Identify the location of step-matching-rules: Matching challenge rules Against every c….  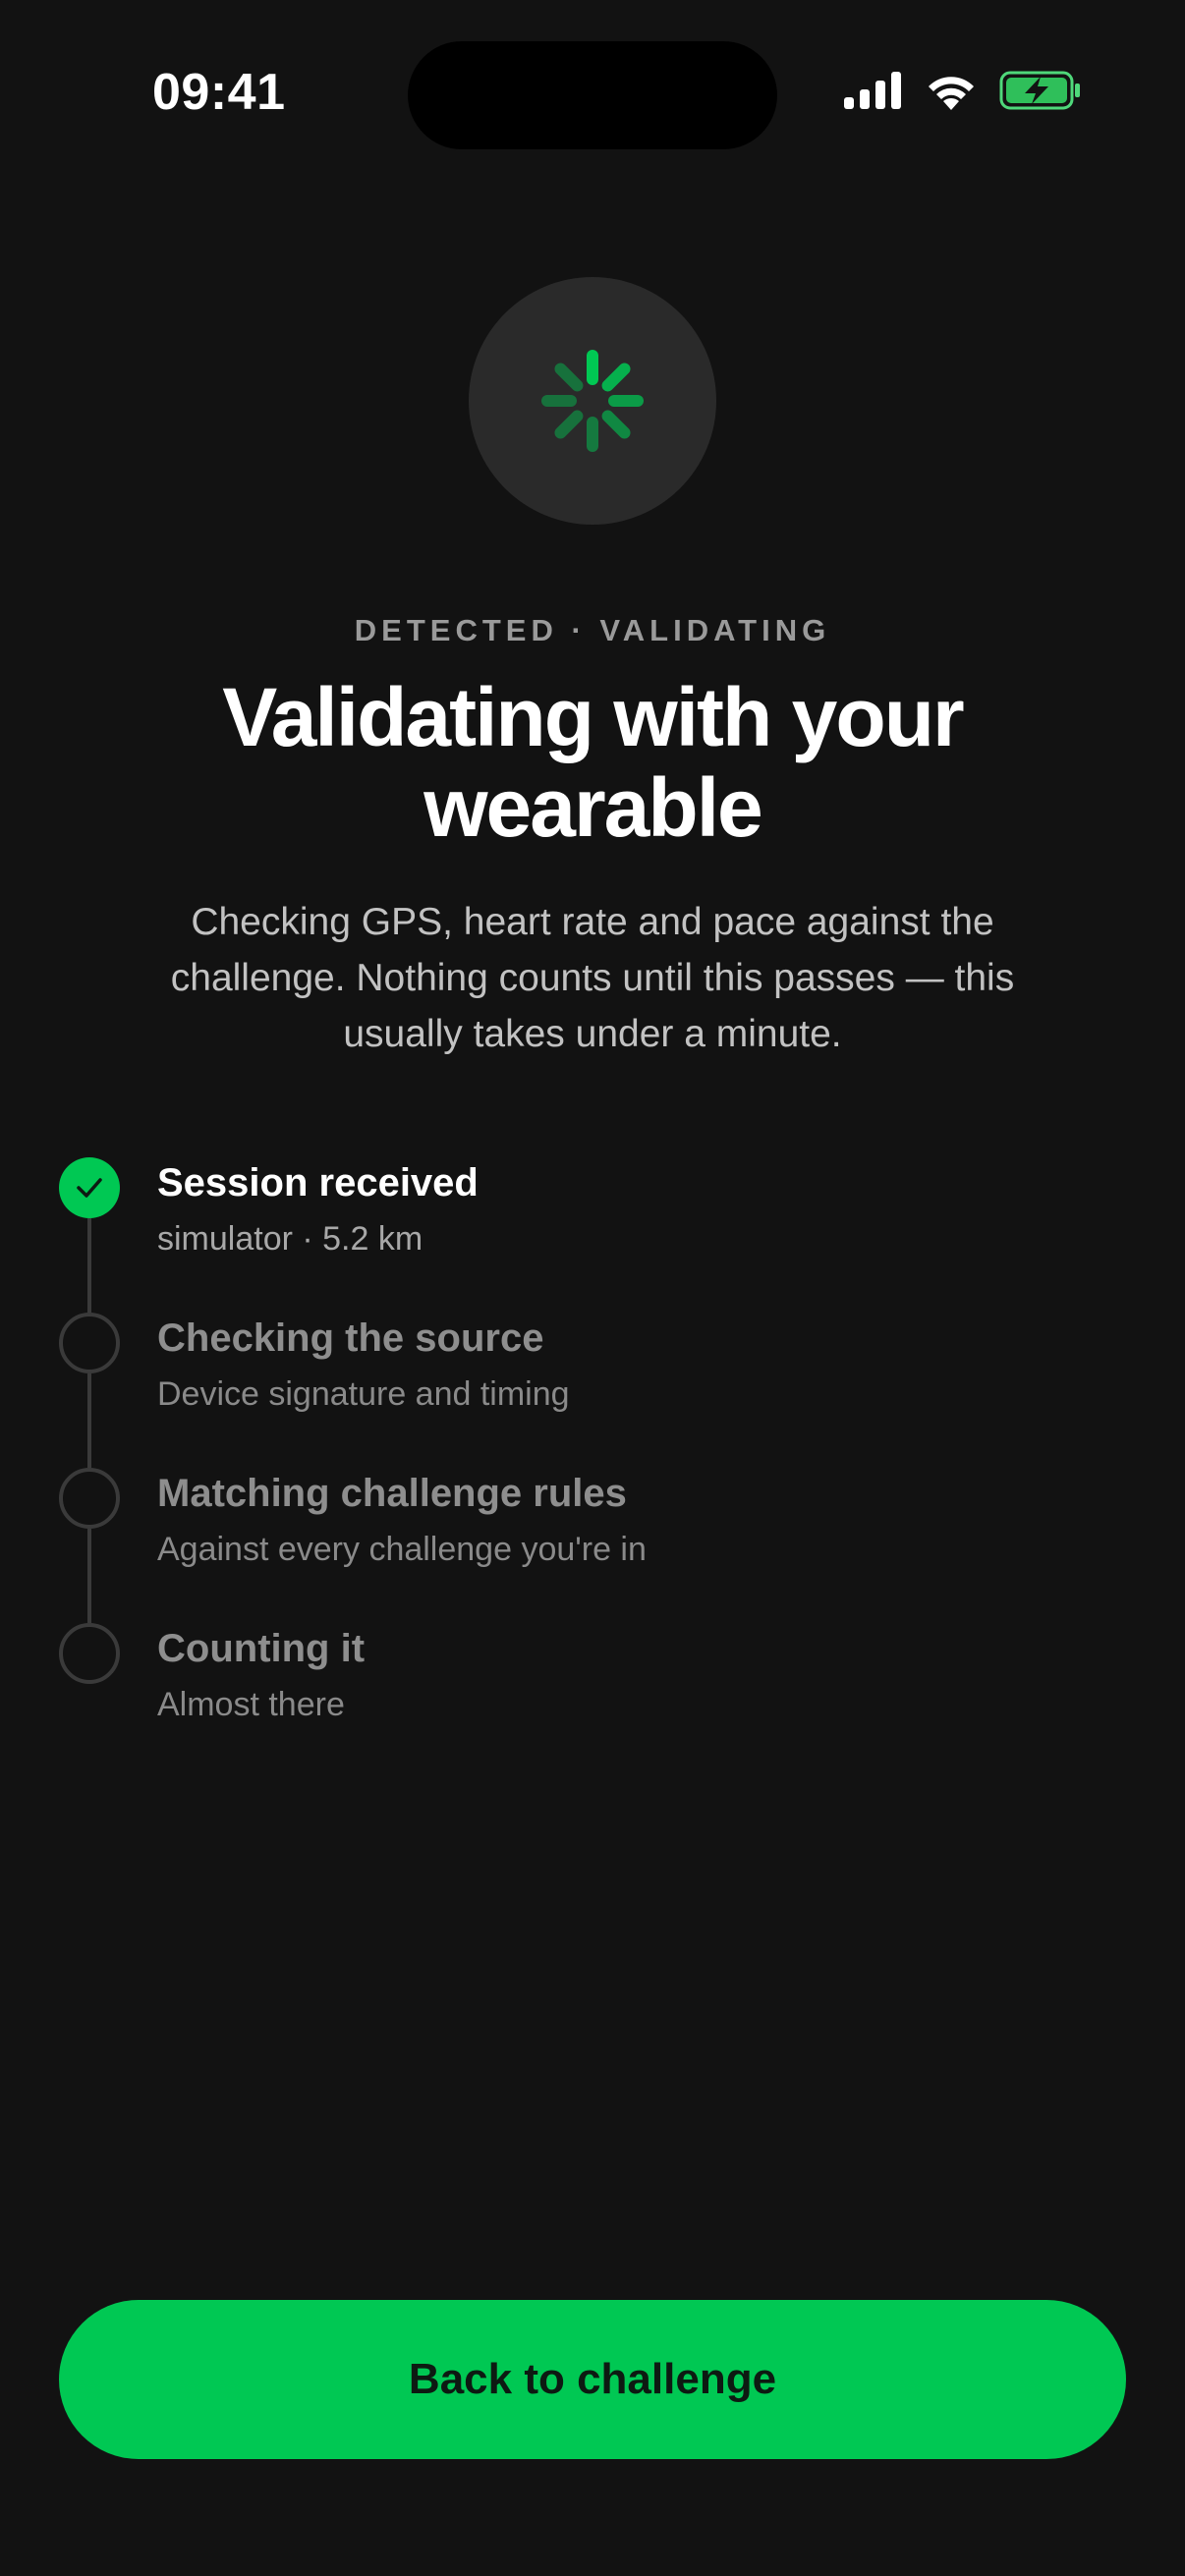
(592, 1541).